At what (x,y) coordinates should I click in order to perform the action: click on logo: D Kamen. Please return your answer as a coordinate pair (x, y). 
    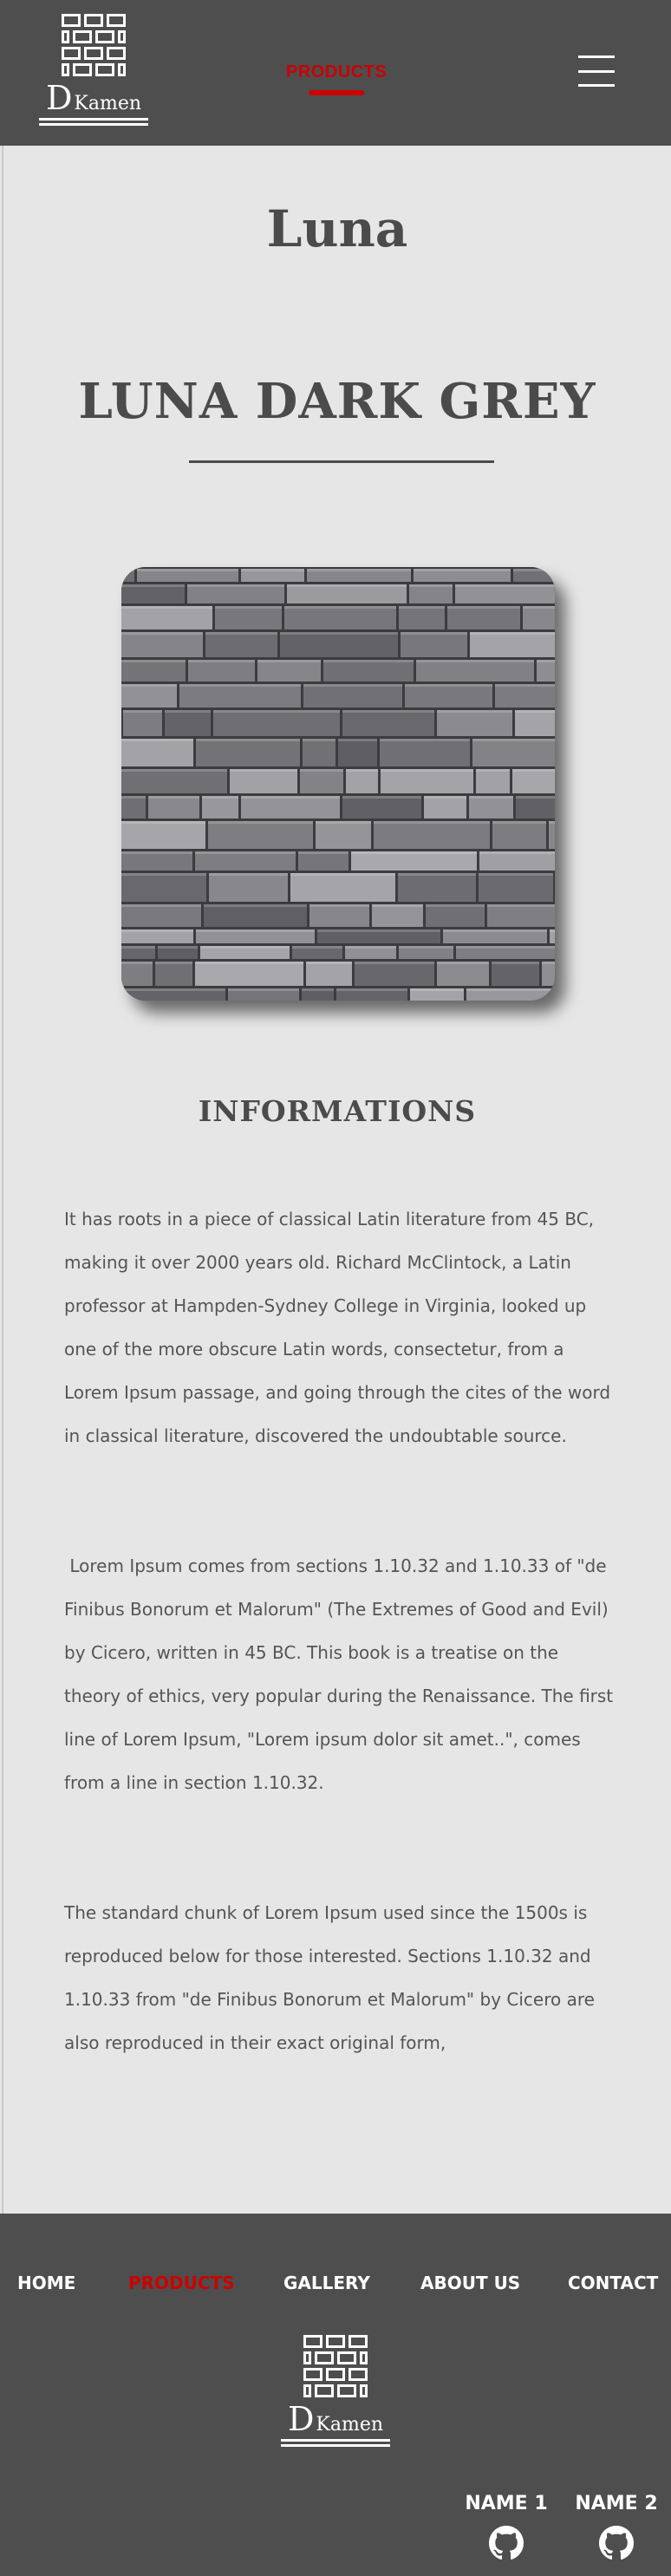
    Looking at the image, I should click on (93, 75).